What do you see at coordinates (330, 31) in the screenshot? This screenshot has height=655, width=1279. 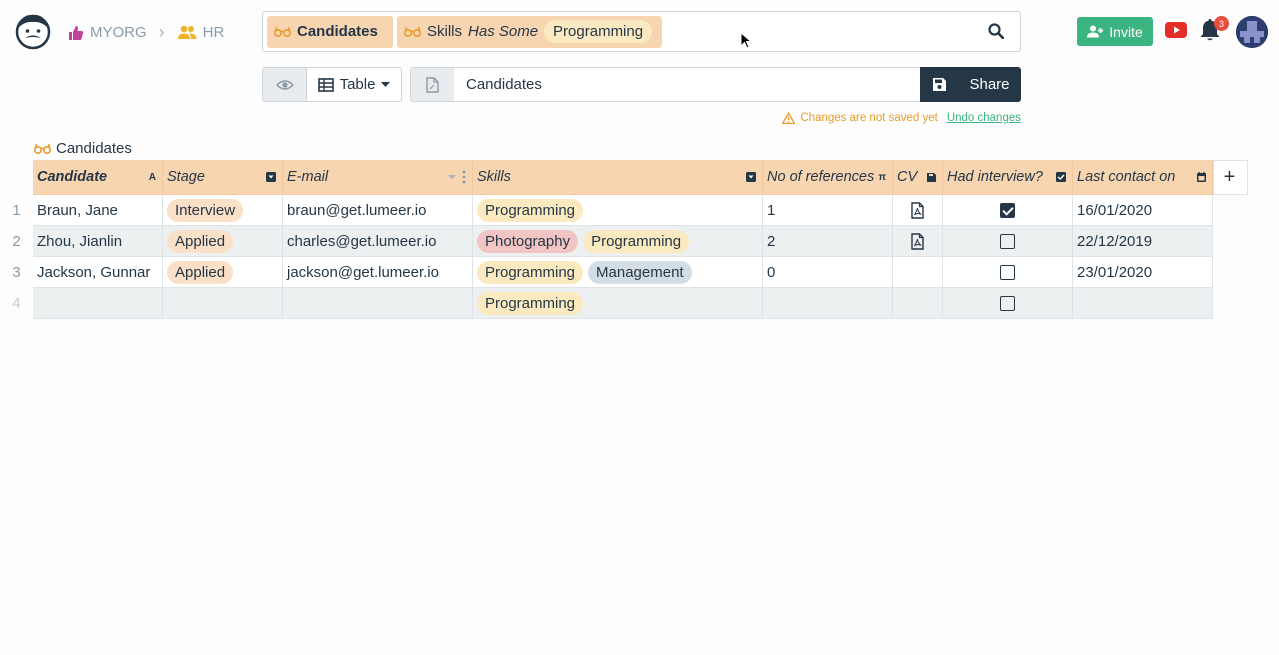 I see `collection-chip: Candidates` at bounding box center [330, 31].